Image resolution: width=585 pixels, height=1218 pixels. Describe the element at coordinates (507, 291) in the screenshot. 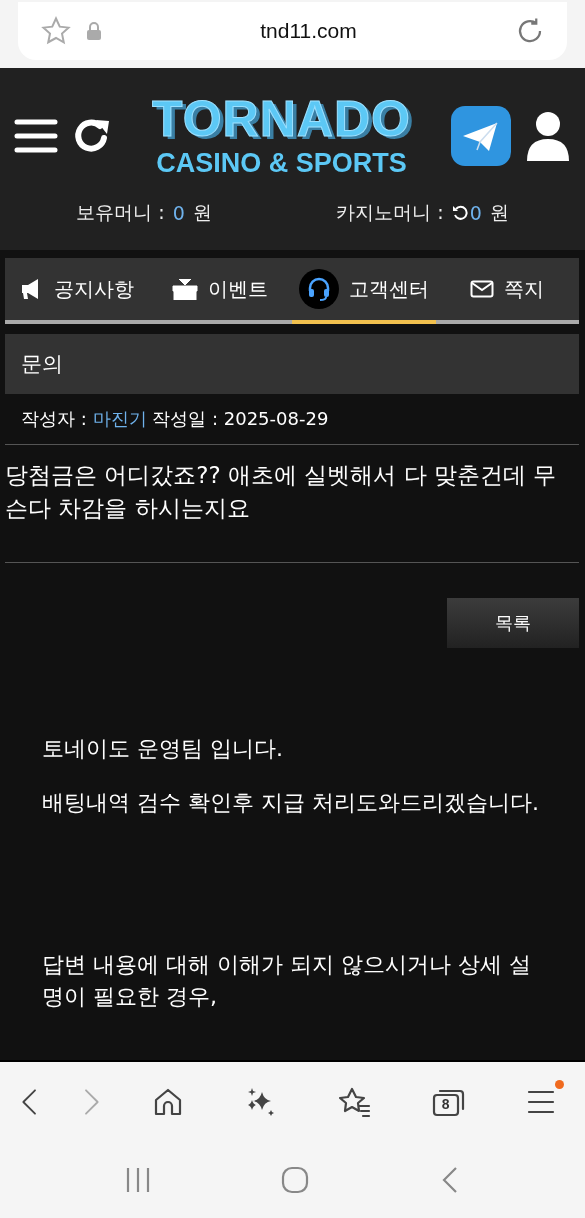

I see `nav-tab: 쪽지` at that location.